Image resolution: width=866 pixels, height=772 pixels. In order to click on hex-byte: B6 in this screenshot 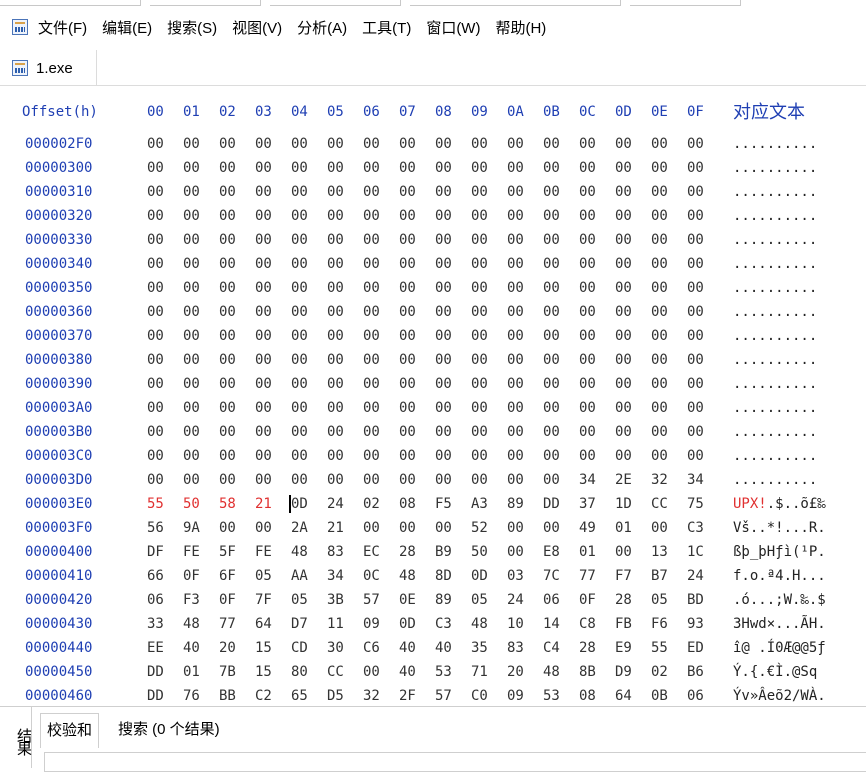, I will do `click(695, 672)`.